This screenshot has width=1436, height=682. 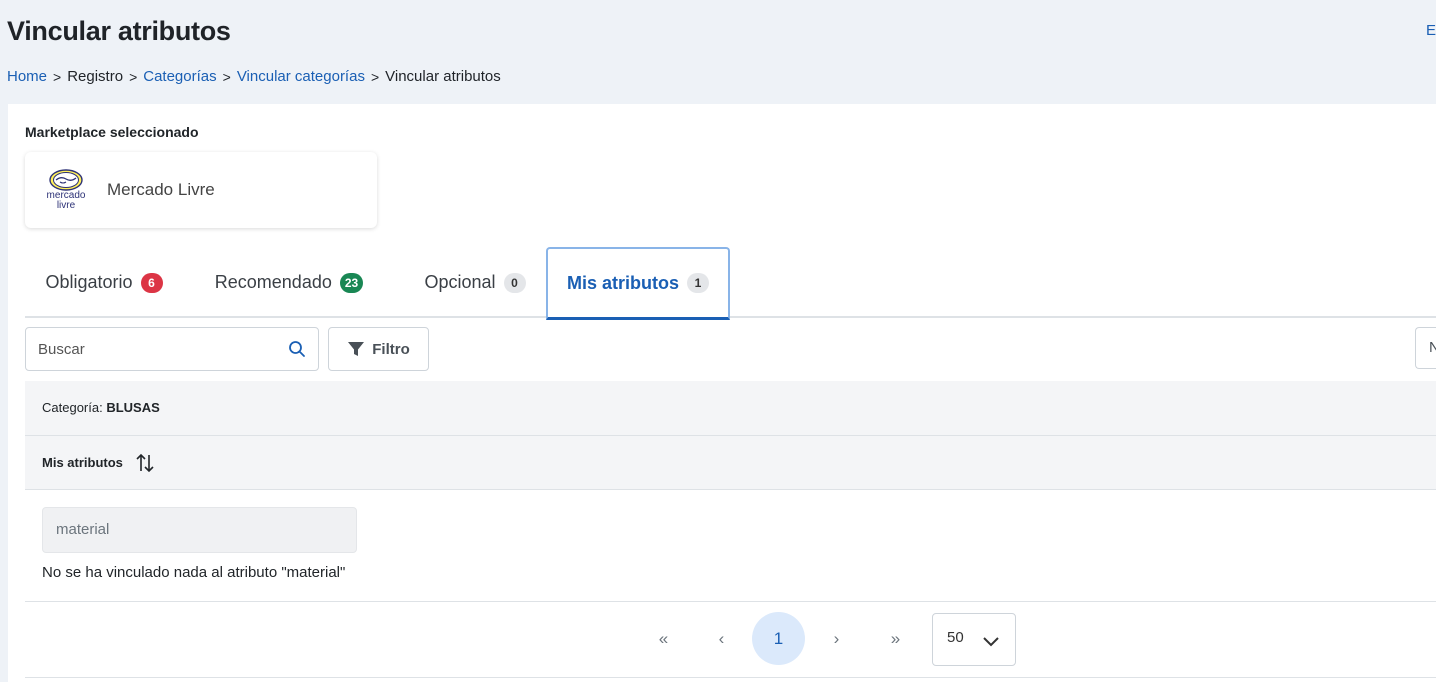 I want to click on breadcrumb-categorias: Categorías, so click(x=179, y=76).